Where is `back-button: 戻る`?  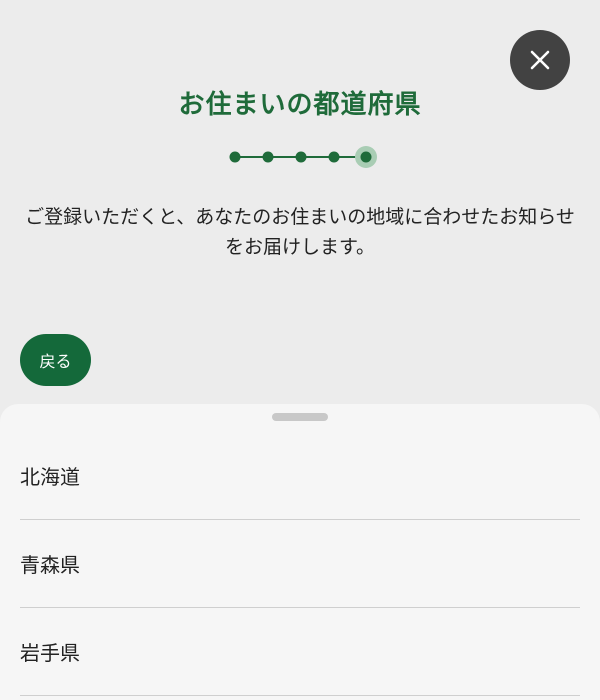 back-button: 戻る is located at coordinates (55, 360).